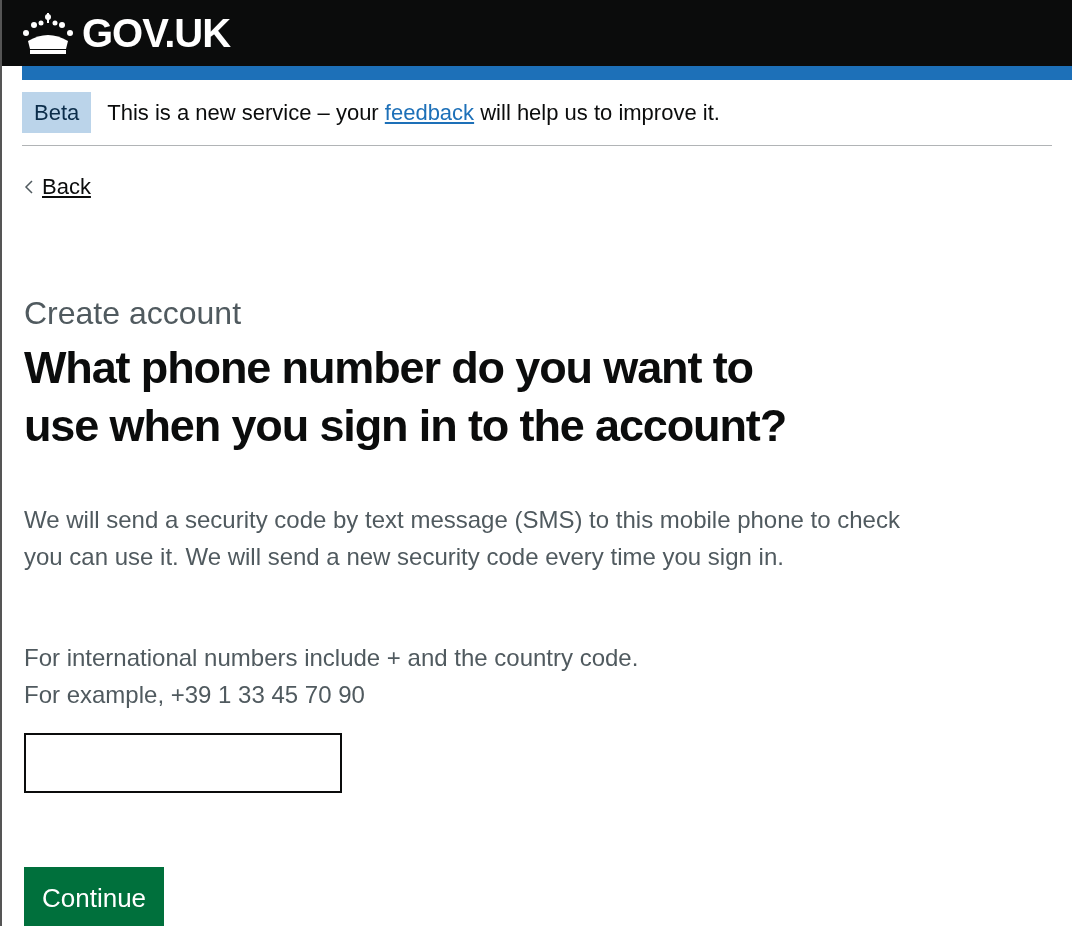 The width and height of the screenshot is (1072, 926). Describe the element at coordinates (133, 313) in the screenshot. I see `caption: Create account` at that location.